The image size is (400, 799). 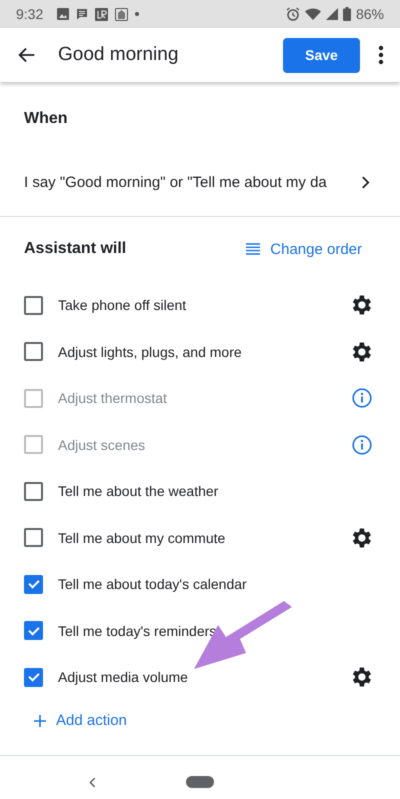 I want to click on status-time: 9:32, so click(x=30, y=14).